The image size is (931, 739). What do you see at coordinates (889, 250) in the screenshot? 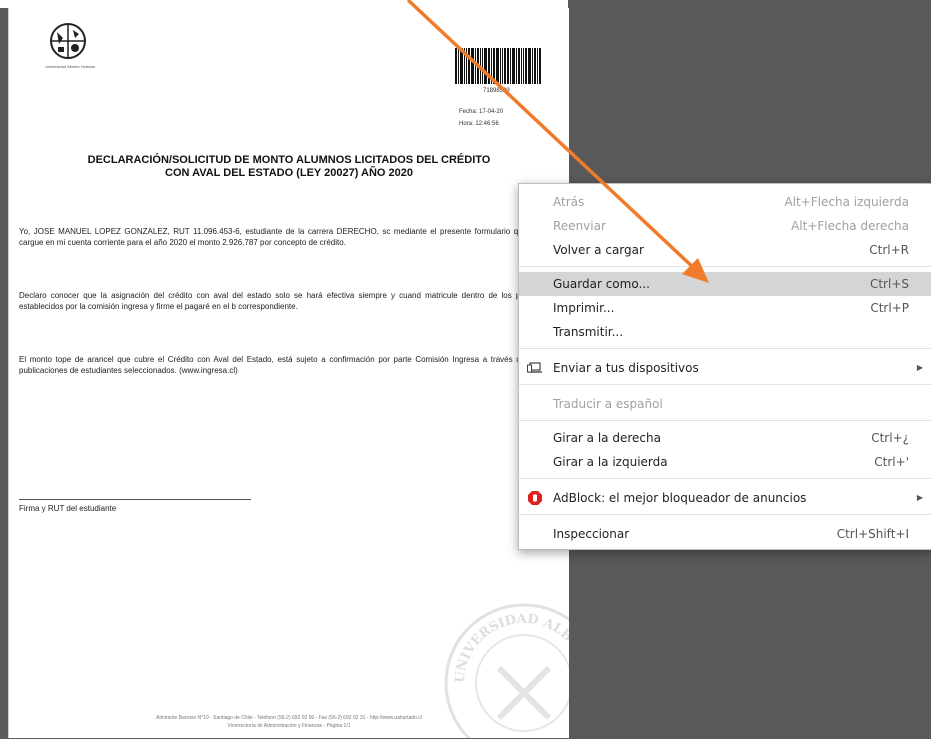
I see `menu-item-shortcut: Ctrl+R` at bounding box center [889, 250].